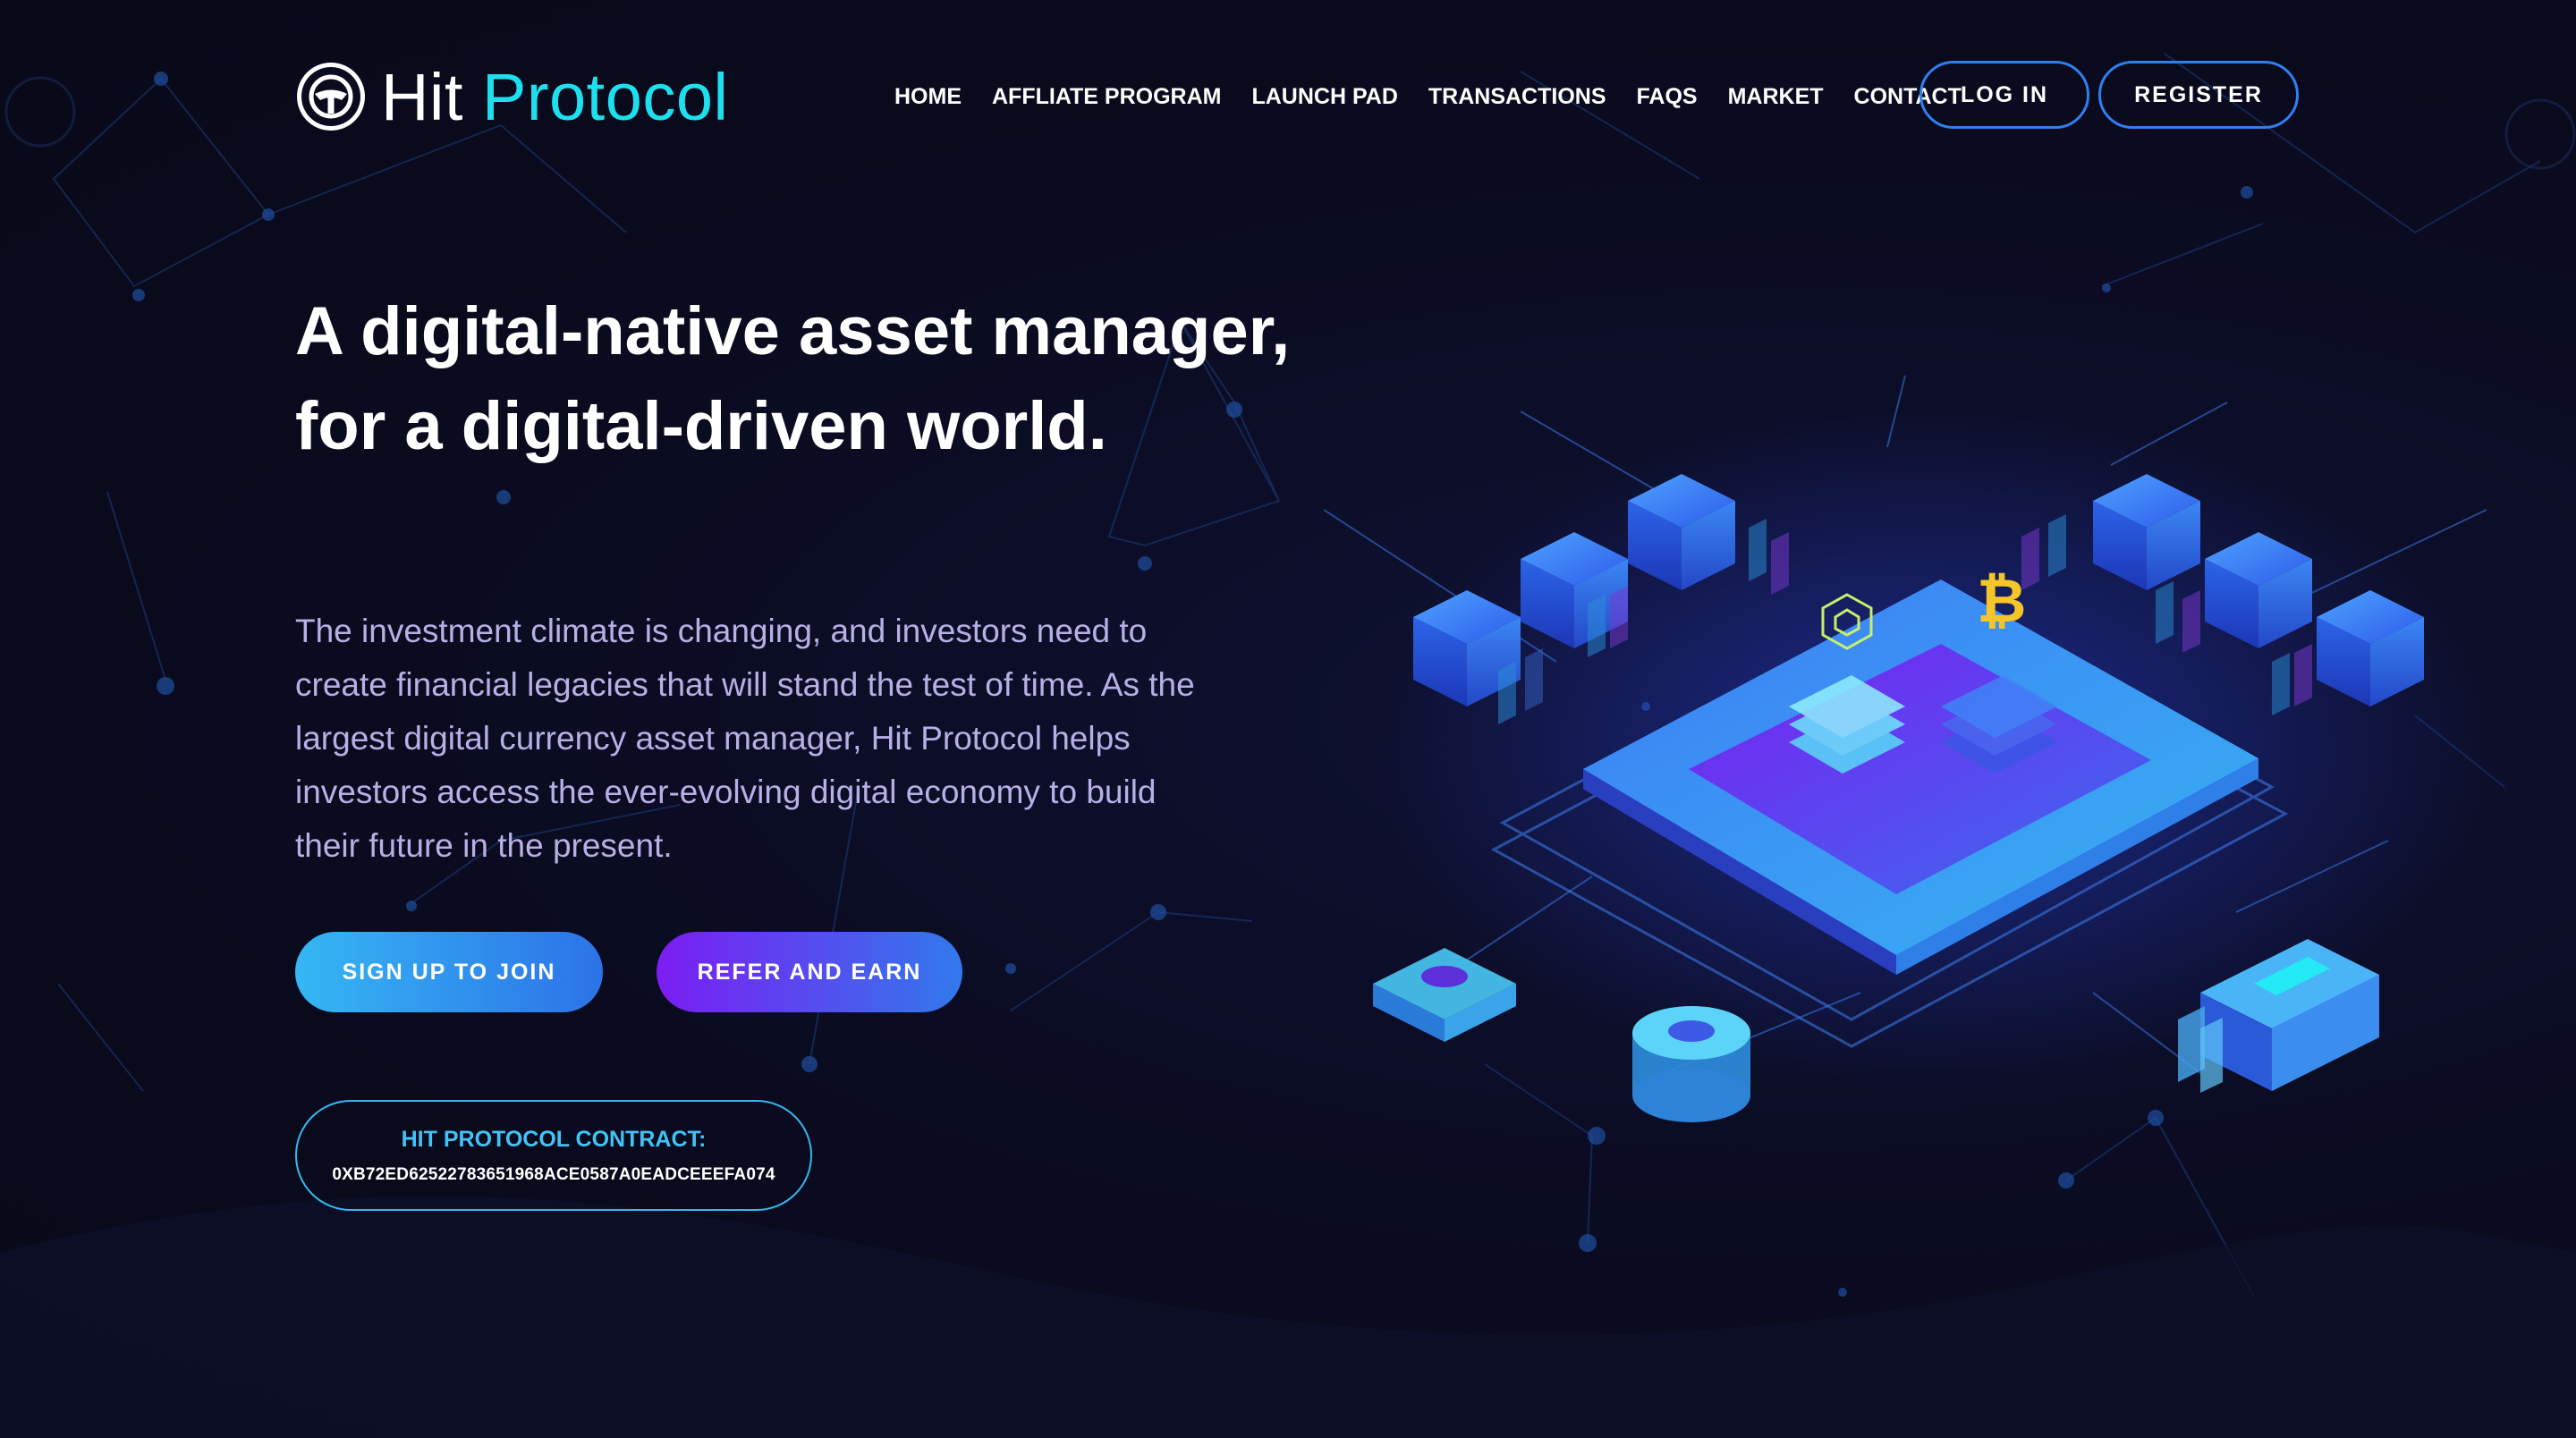 The image size is (2576, 1438). What do you see at coordinates (449, 972) in the screenshot?
I see `sign-up-button: SIGN UP TO JOIN` at bounding box center [449, 972].